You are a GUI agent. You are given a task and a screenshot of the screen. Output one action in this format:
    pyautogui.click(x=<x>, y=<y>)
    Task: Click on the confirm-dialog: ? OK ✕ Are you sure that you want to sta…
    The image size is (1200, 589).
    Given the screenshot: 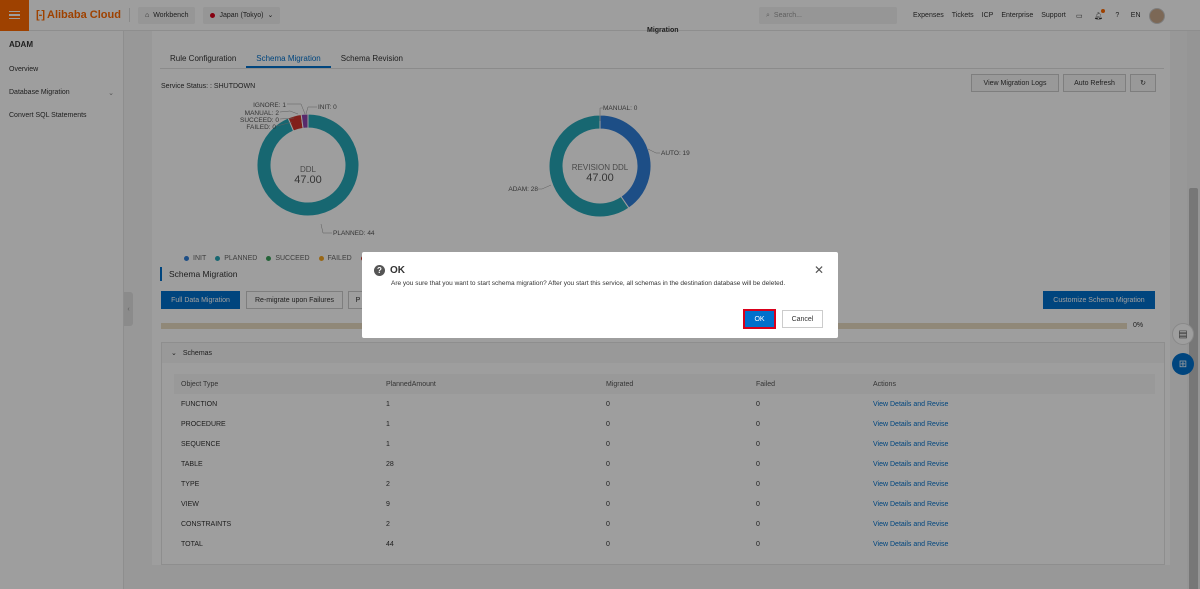 What is the action you would take?
    pyautogui.click(x=600, y=295)
    